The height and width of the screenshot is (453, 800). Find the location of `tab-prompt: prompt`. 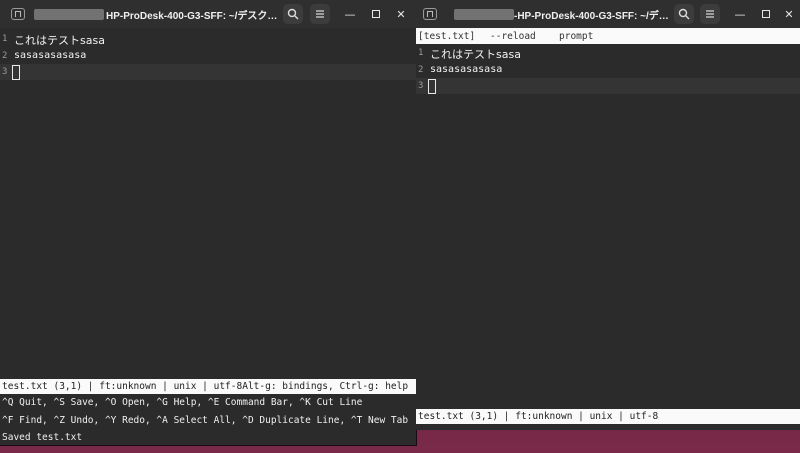

tab-prompt: prompt is located at coordinates (576, 36).